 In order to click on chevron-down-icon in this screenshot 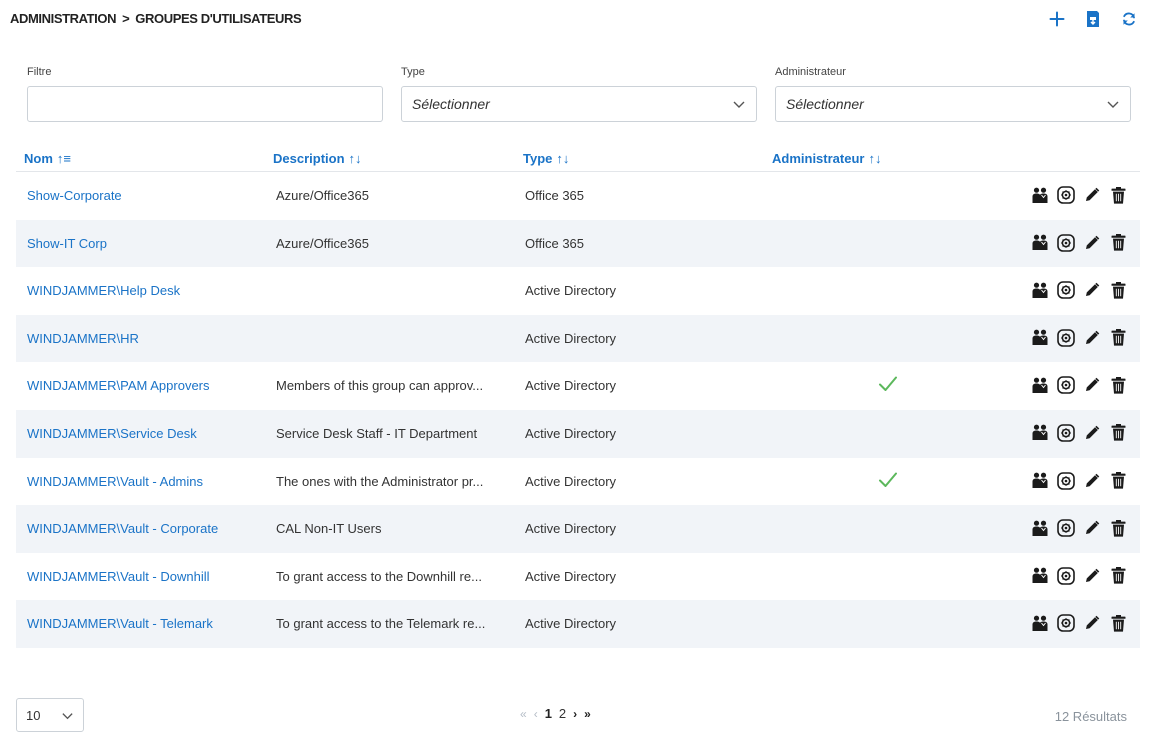, I will do `click(739, 104)`.